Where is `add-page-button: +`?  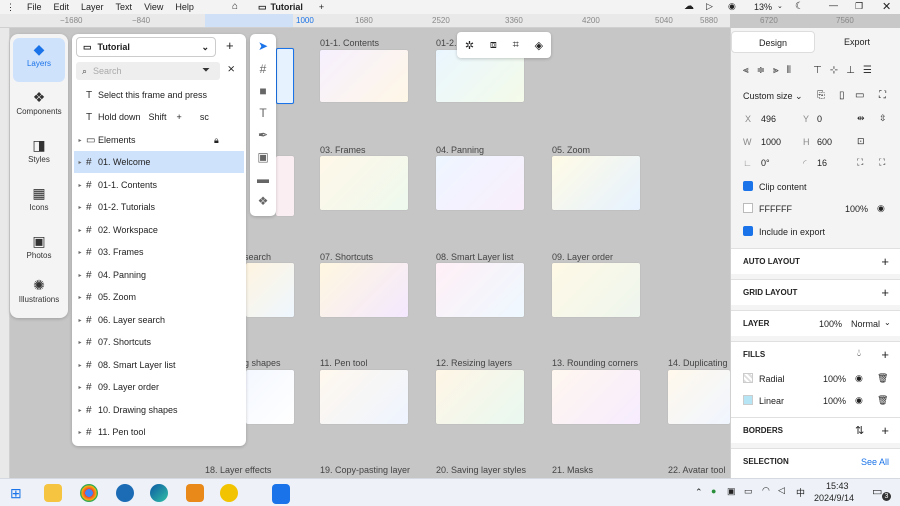 add-page-button: + is located at coordinates (230, 45).